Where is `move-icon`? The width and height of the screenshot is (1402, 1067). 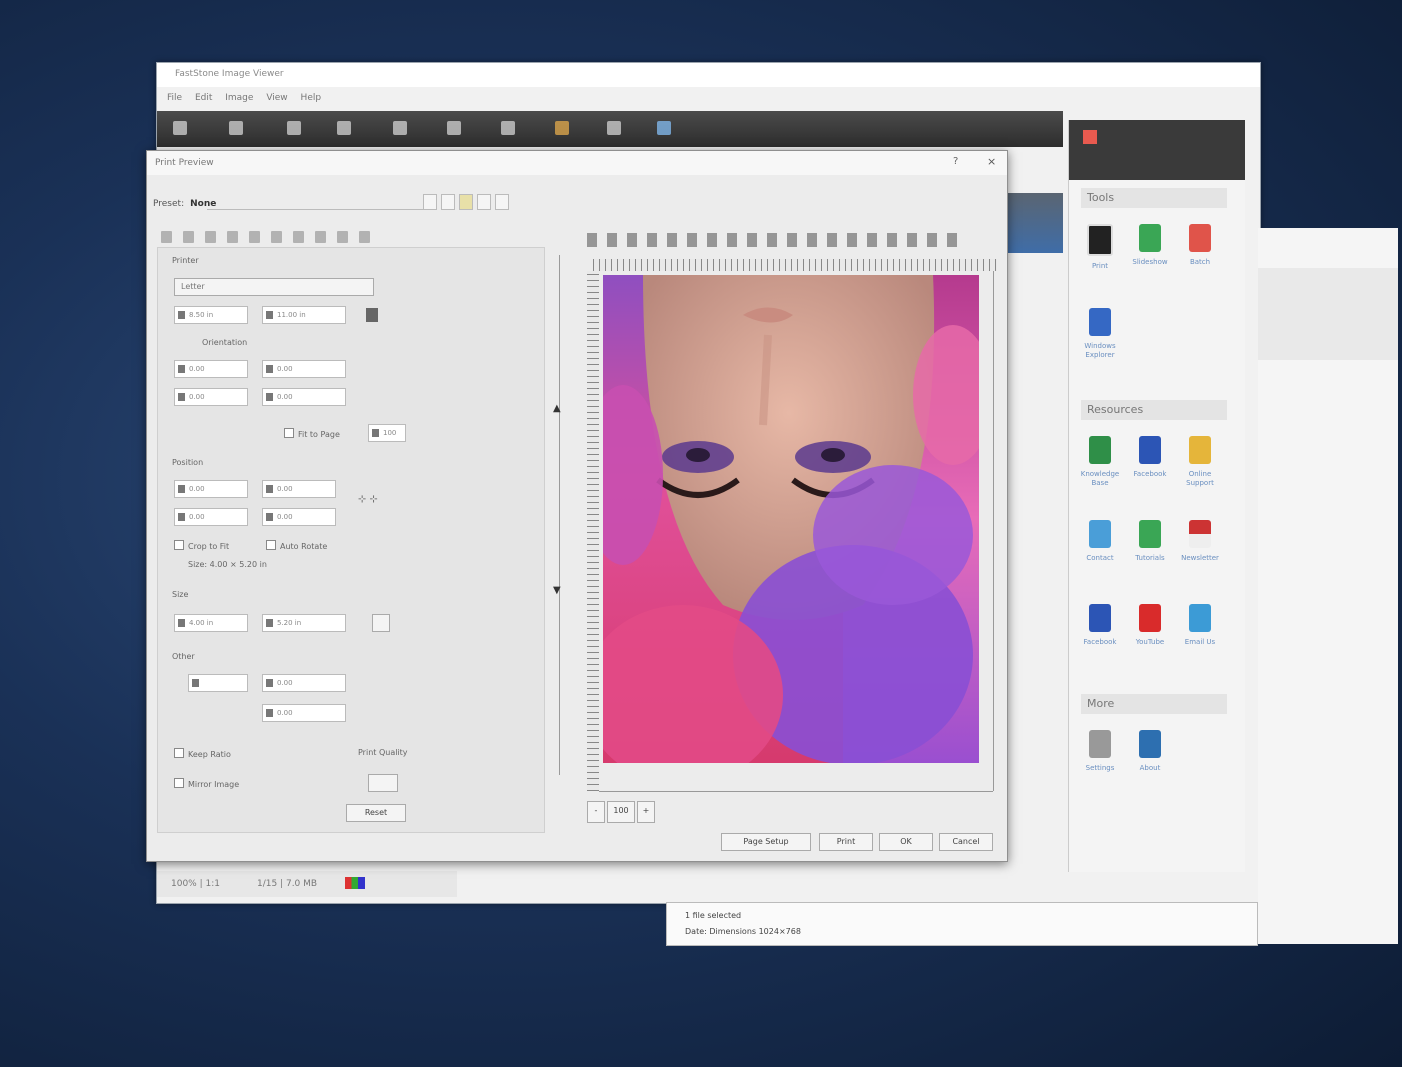
move-icon is located at coordinates (612, 240).